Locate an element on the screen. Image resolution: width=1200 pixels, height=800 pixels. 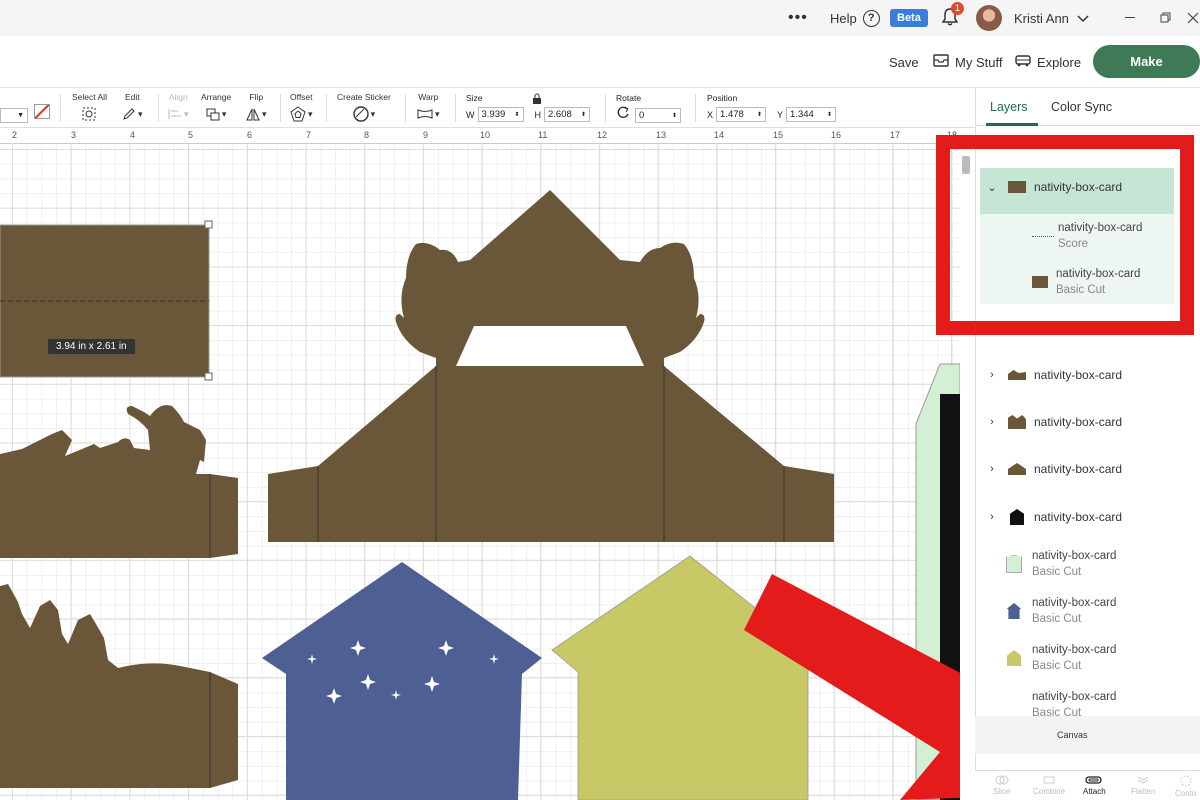
width-input: 3.939 ⬍ is located at coordinates (500, 114).